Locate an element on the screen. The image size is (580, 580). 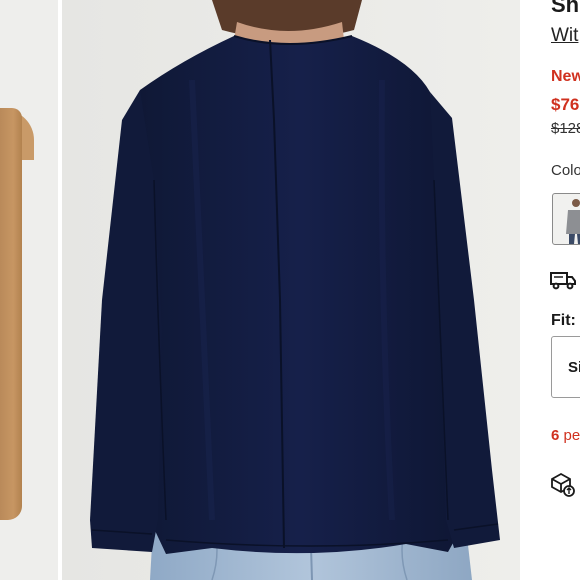
product-details-panel: Sho Wit New $76. $128 Colo Fit: Si 6 pe is located at coordinates (550, 290).